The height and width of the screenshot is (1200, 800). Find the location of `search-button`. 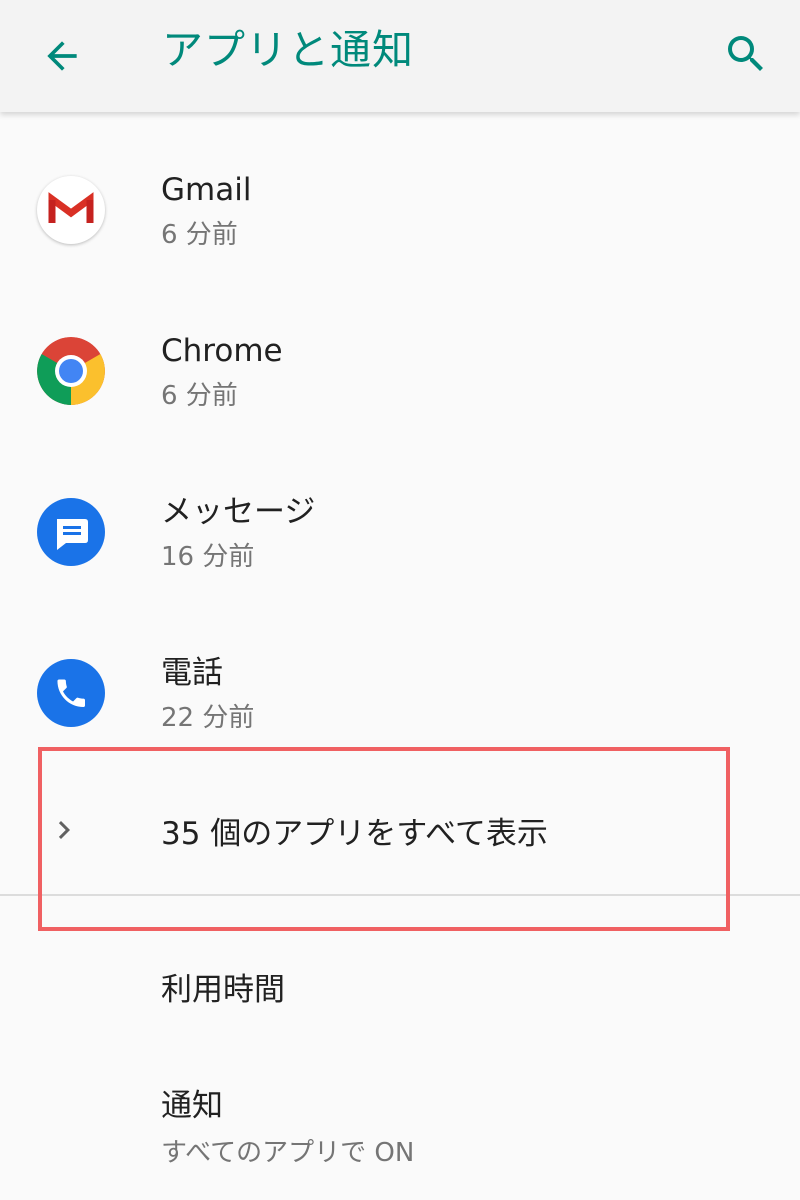

search-button is located at coordinates (746, 54).